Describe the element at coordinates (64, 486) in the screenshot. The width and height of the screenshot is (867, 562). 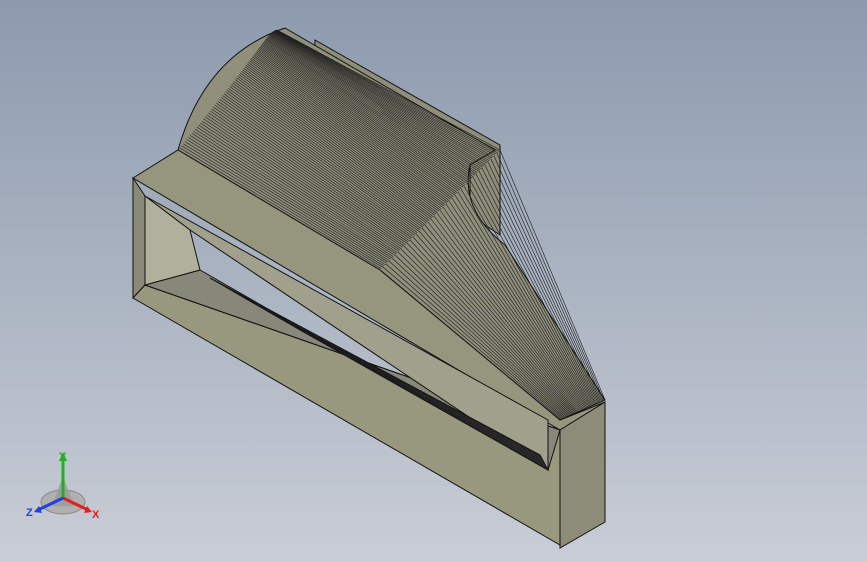
I see `view-orientation-triad: Y X Z` at that location.